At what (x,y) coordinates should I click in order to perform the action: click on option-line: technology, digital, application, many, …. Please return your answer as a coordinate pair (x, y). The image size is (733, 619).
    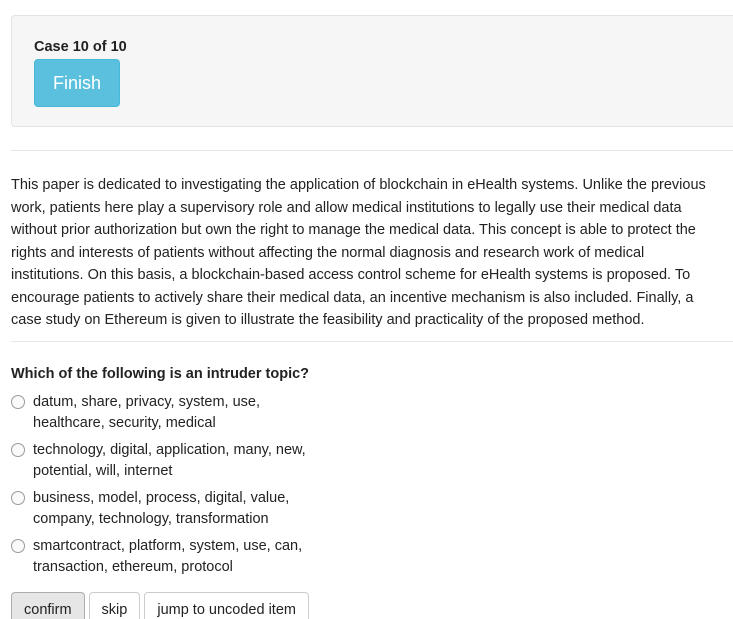
    Looking at the image, I should click on (169, 450).